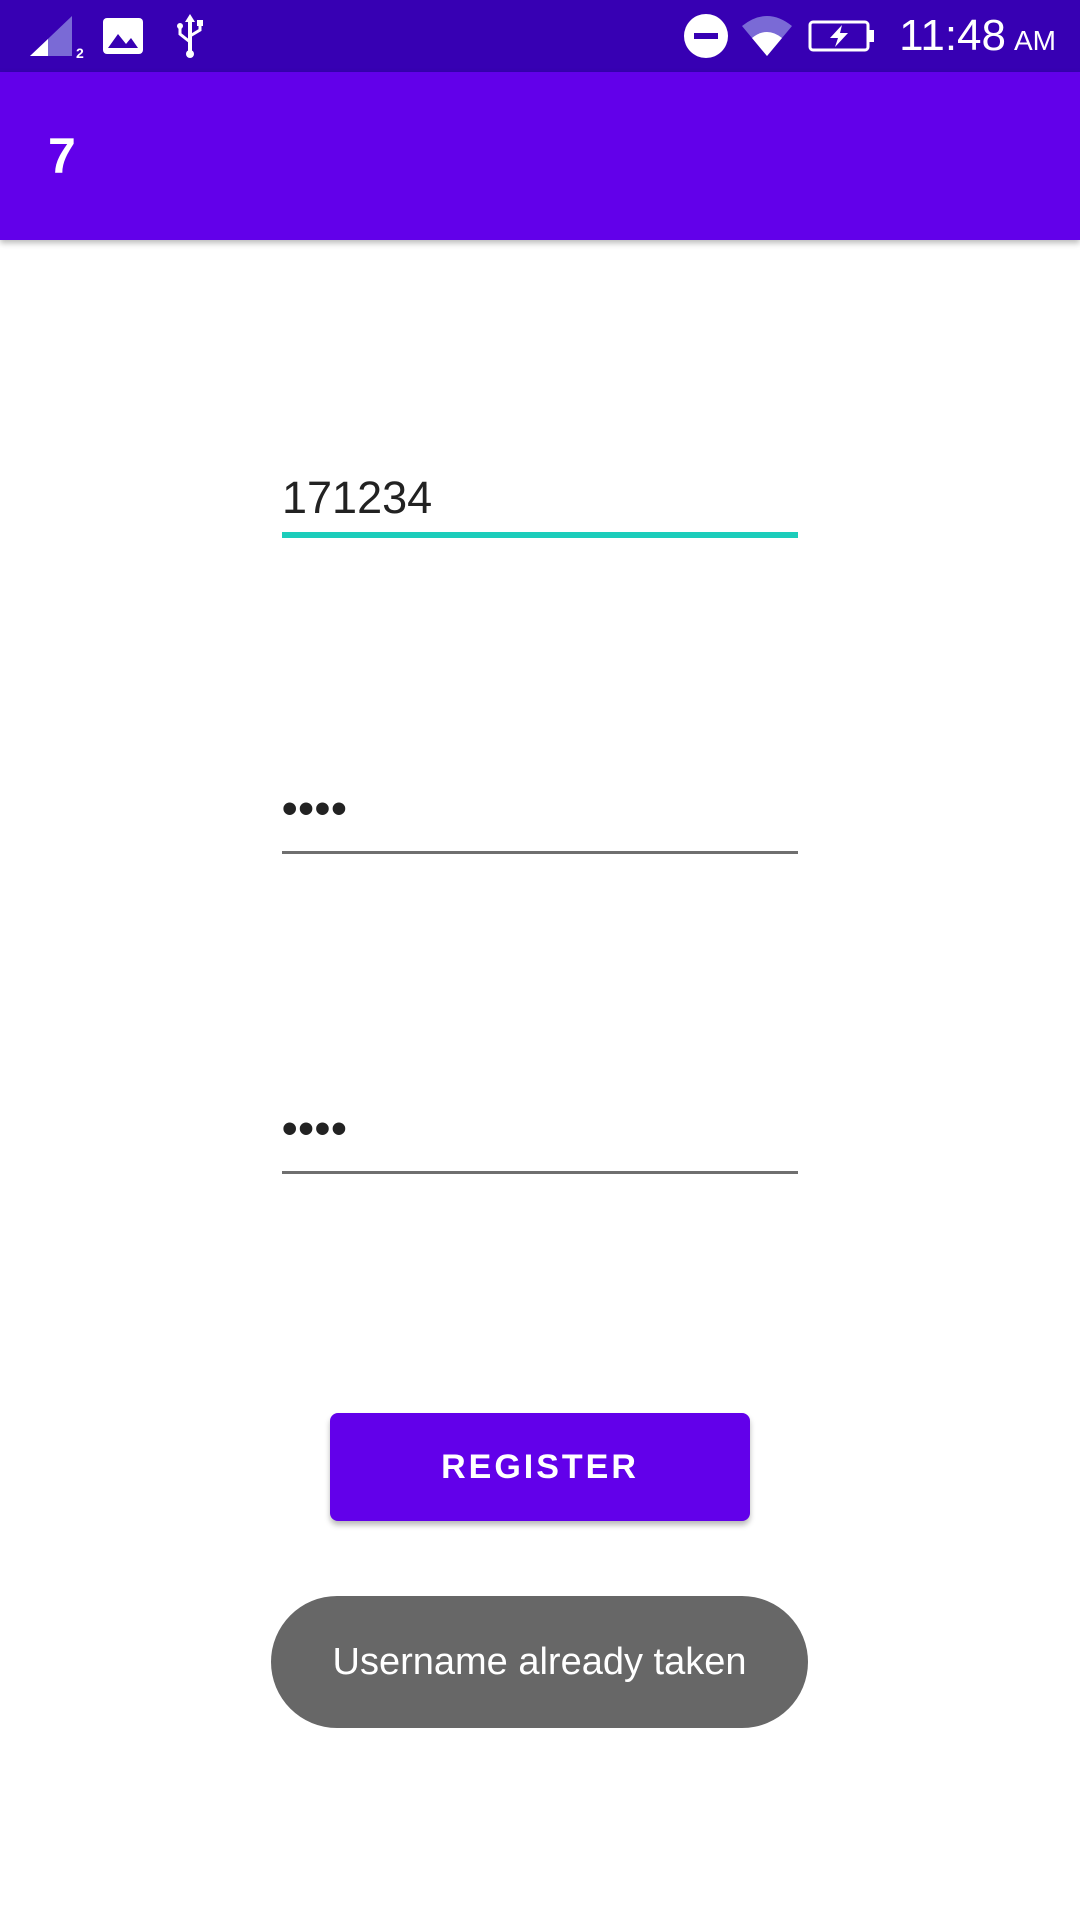  What do you see at coordinates (952, 35) in the screenshot?
I see `status-time-value: 11:48` at bounding box center [952, 35].